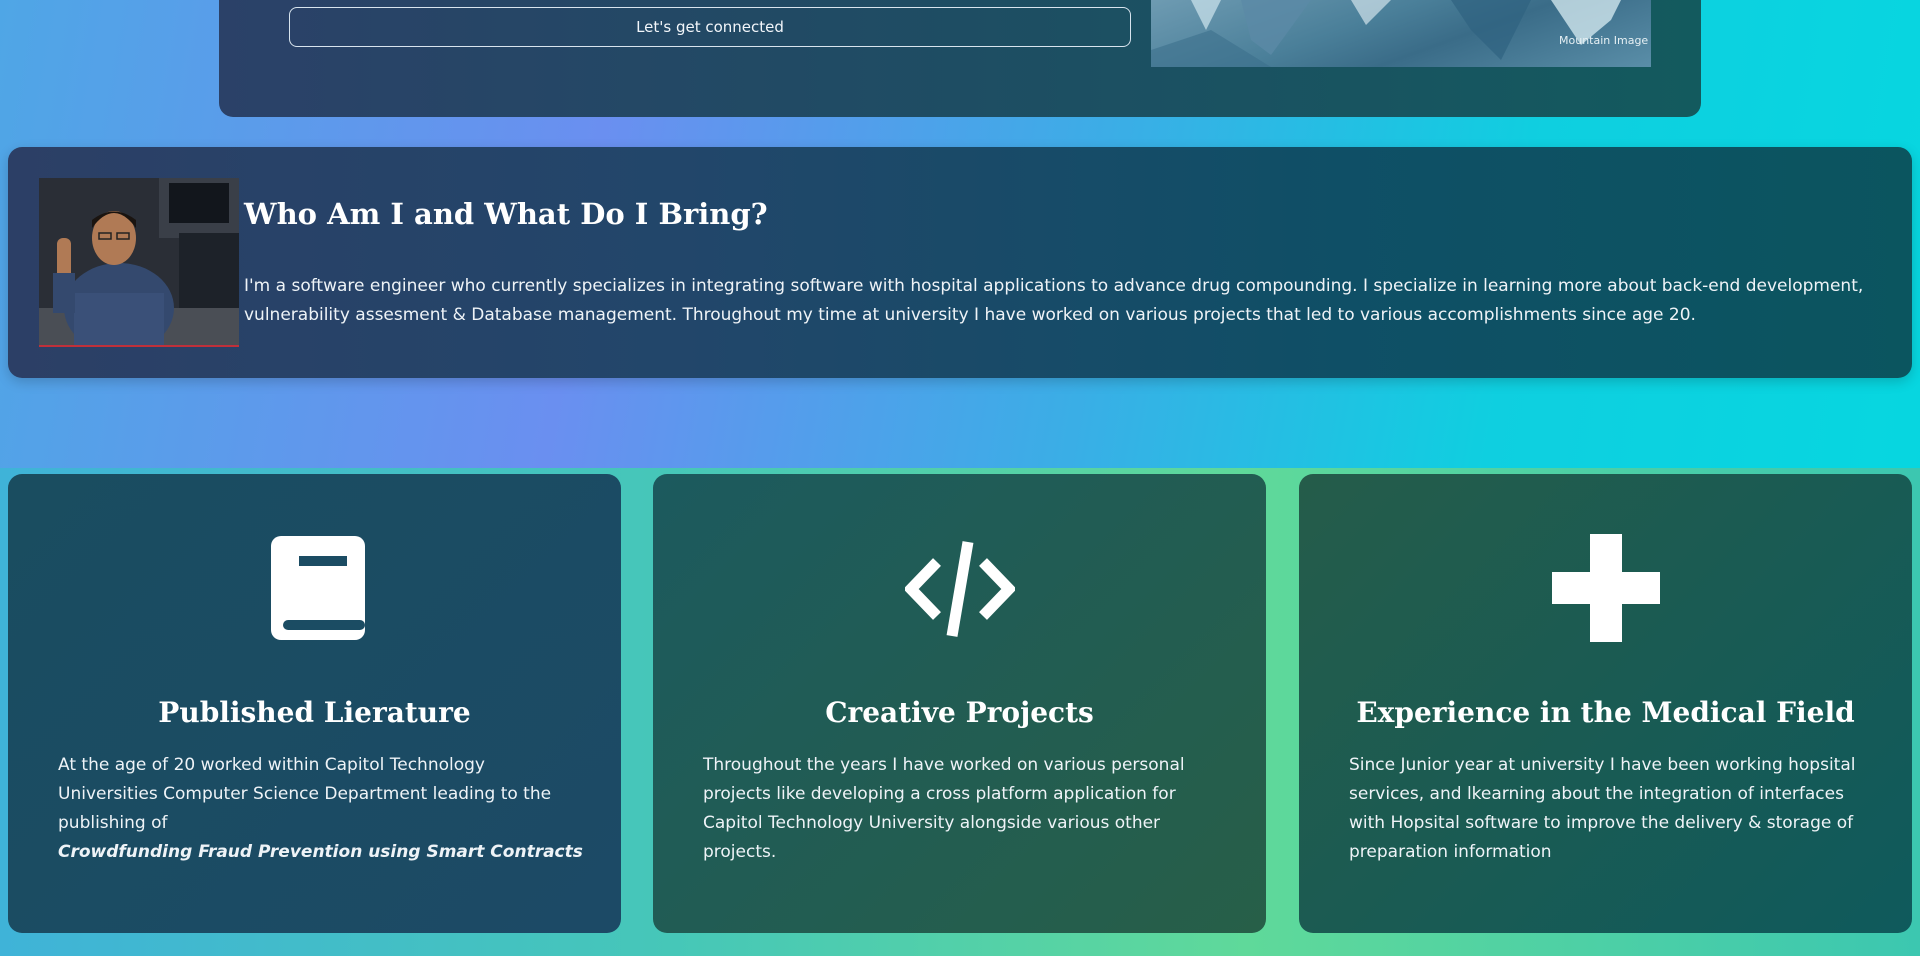 The image size is (1920, 956). I want to click on about-title: Who Am I and What Do I Bring?, so click(506, 214).